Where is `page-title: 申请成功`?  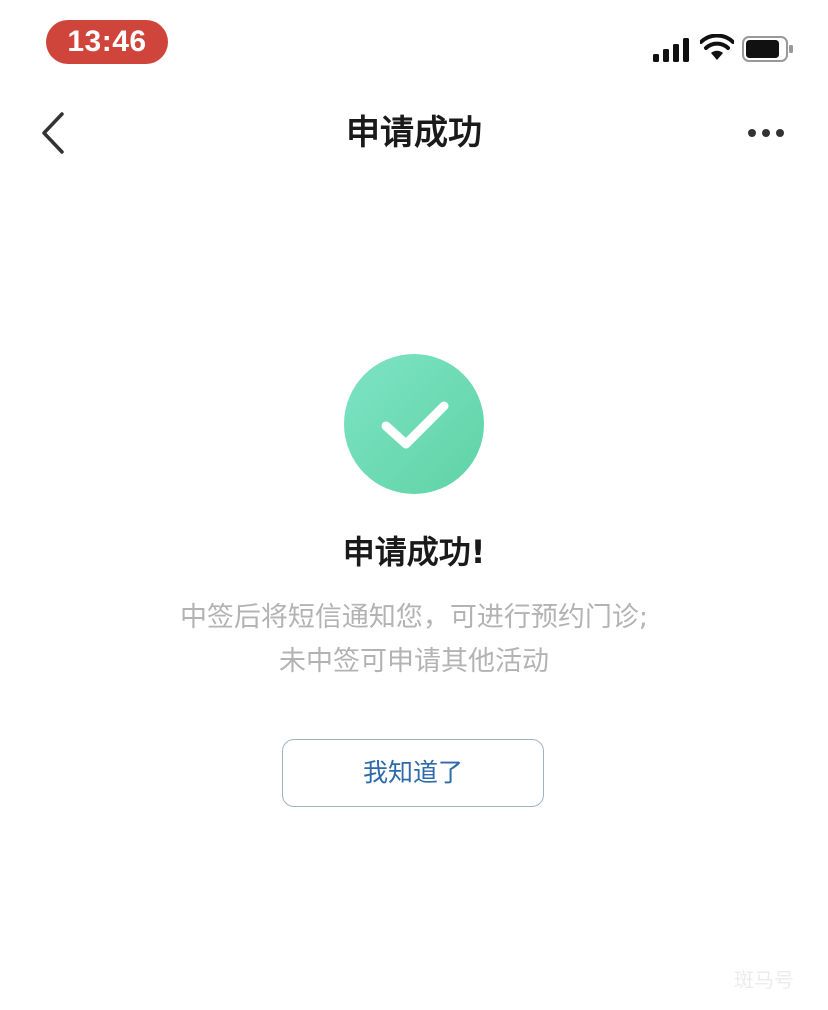 page-title: 申请成功 is located at coordinates (414, 133).